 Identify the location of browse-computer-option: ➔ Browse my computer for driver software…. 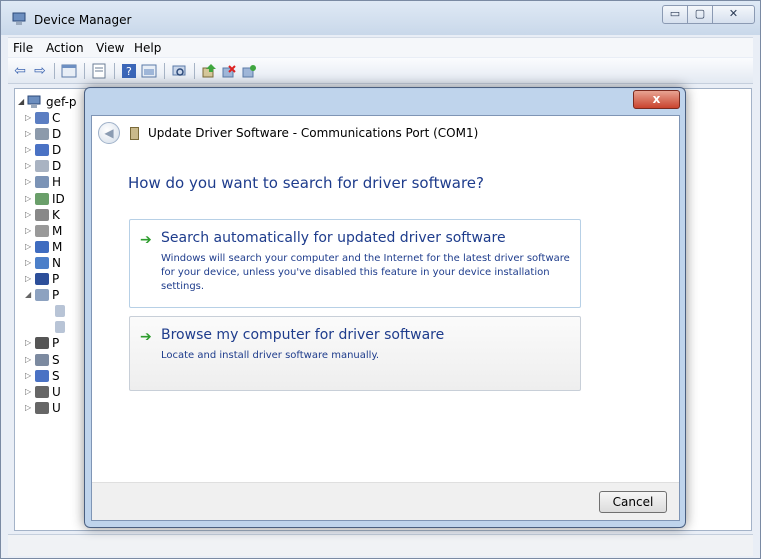
(355, 353).